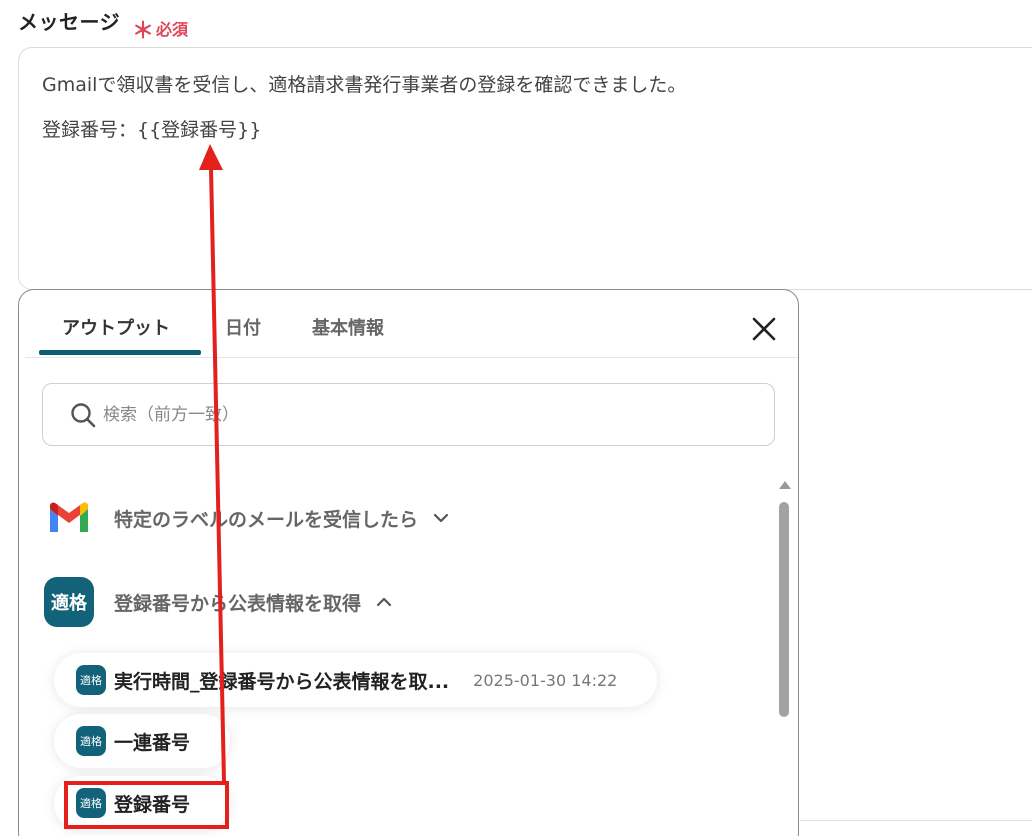 This screenshot has width=1032, height=836. I want to click on required-indicator: ＊必須, so click(160, 27).